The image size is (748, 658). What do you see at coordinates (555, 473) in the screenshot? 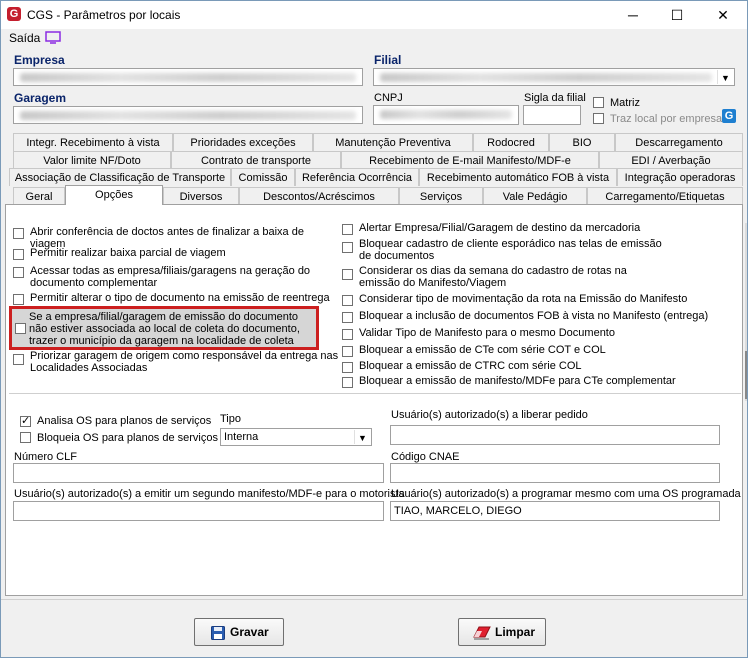
I see `codigo-cnae-field` at bounding box center [555, 473].